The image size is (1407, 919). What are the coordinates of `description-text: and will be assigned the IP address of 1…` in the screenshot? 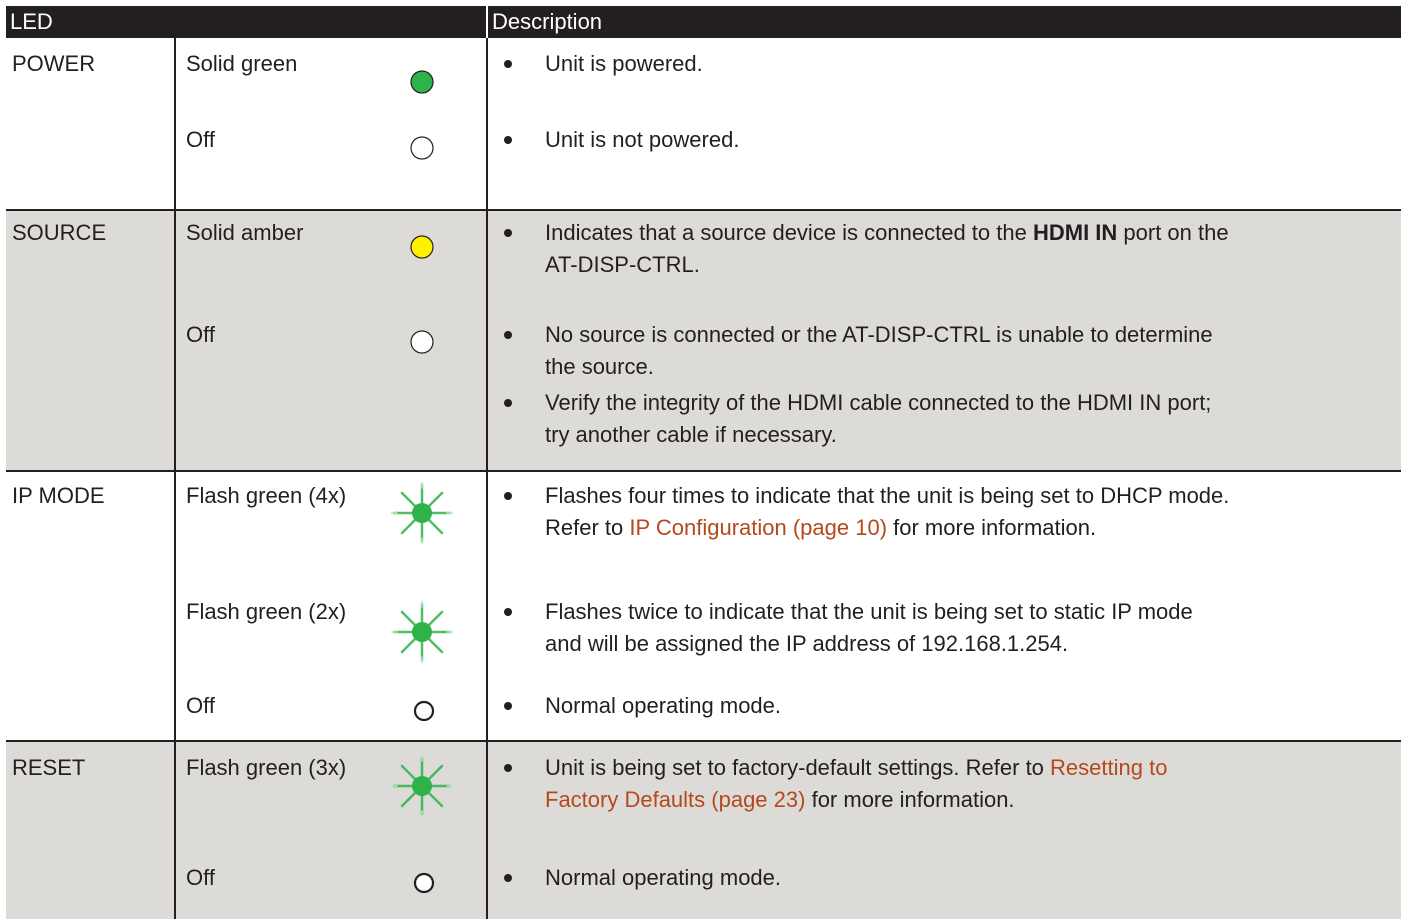 It's located at (807, 643).